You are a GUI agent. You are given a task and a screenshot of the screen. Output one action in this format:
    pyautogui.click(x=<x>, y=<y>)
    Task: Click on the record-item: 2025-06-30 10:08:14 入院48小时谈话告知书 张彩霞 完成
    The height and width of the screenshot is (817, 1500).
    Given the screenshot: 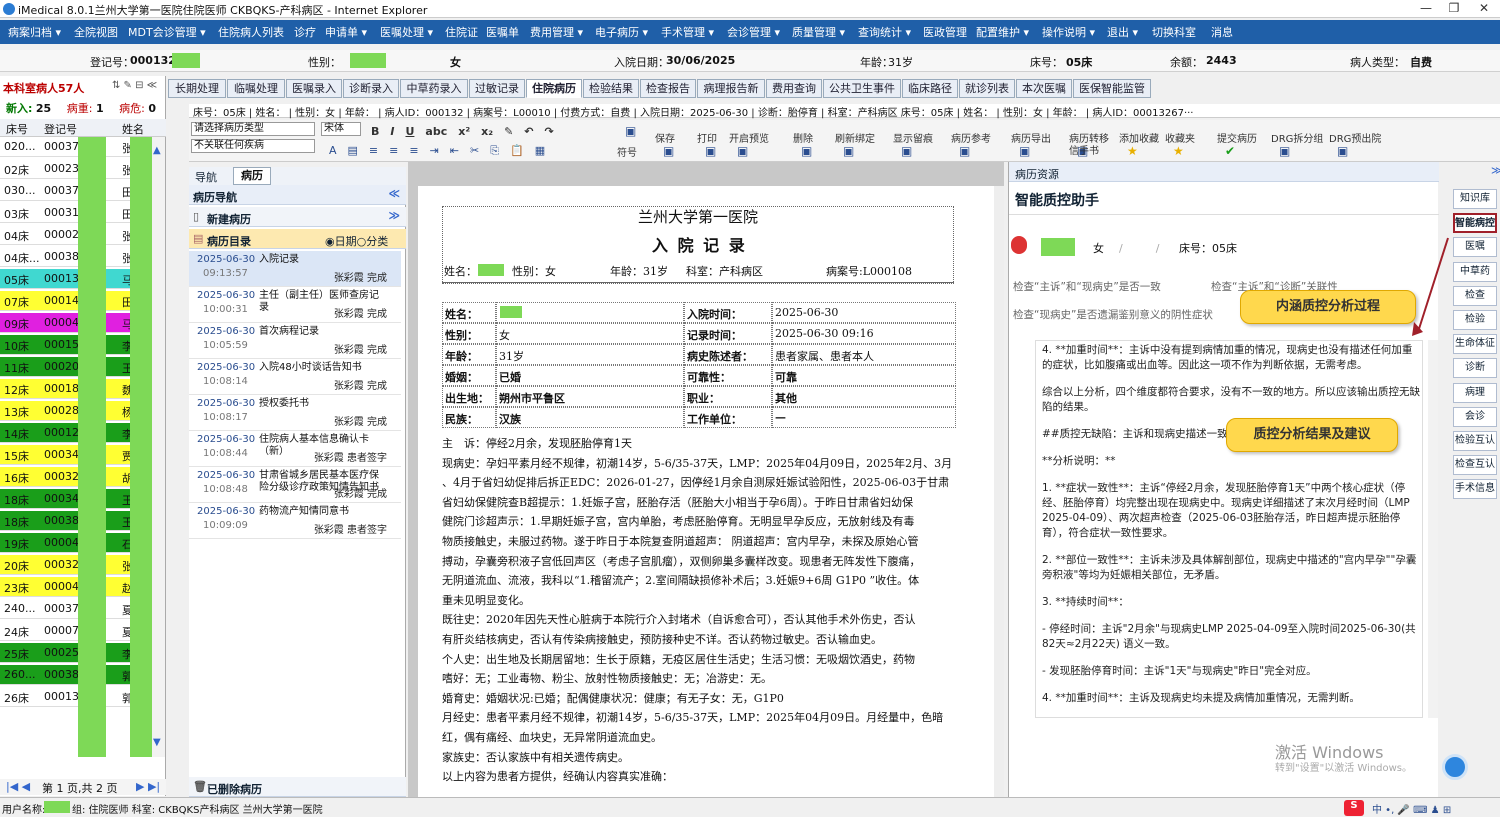 What is the action you would take?
    pyautogui.click(x=295, y=377)
    